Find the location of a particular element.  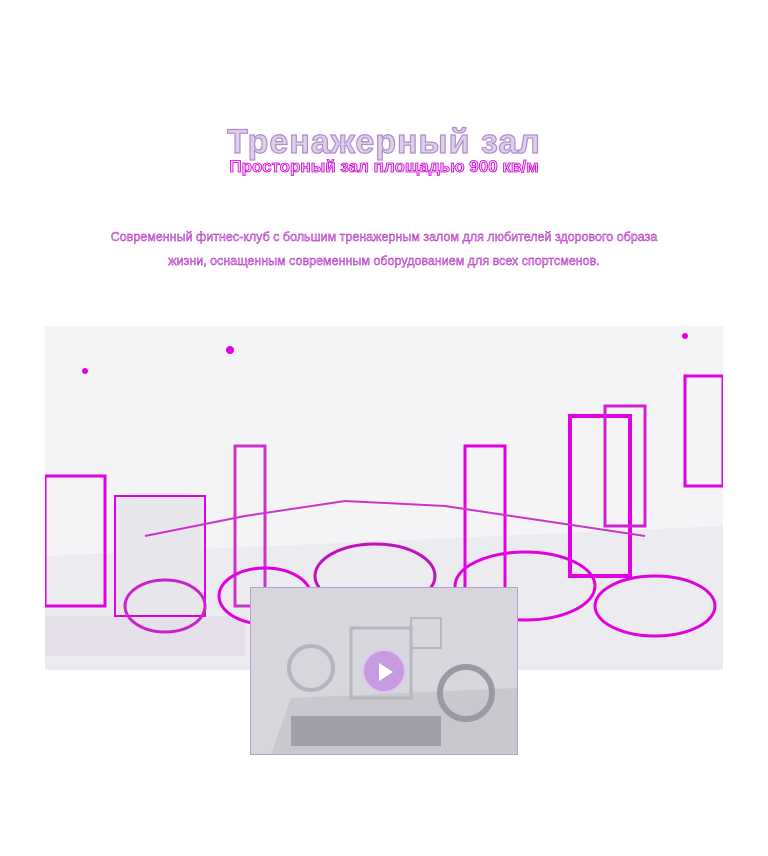

play-button is located at coordinates (384, 671).